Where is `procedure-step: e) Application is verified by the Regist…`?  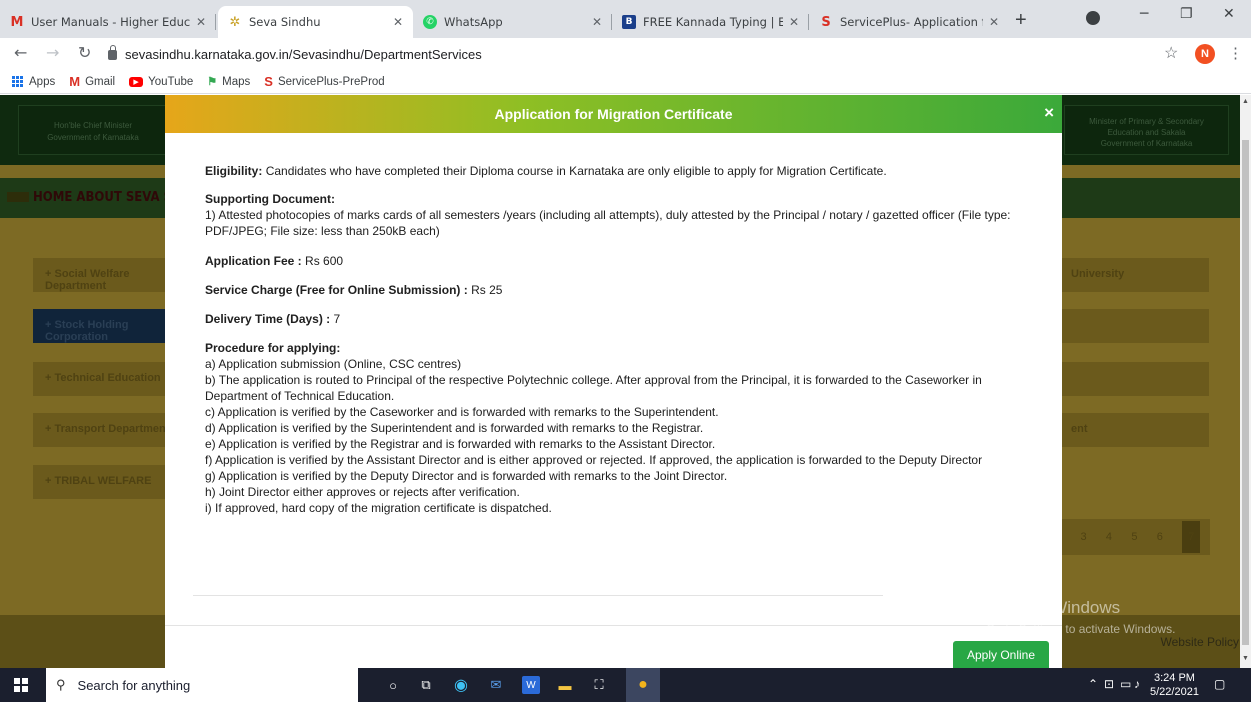 procedure-step: e) Application is verified by the Regist… is located at coordinates (460, 444).